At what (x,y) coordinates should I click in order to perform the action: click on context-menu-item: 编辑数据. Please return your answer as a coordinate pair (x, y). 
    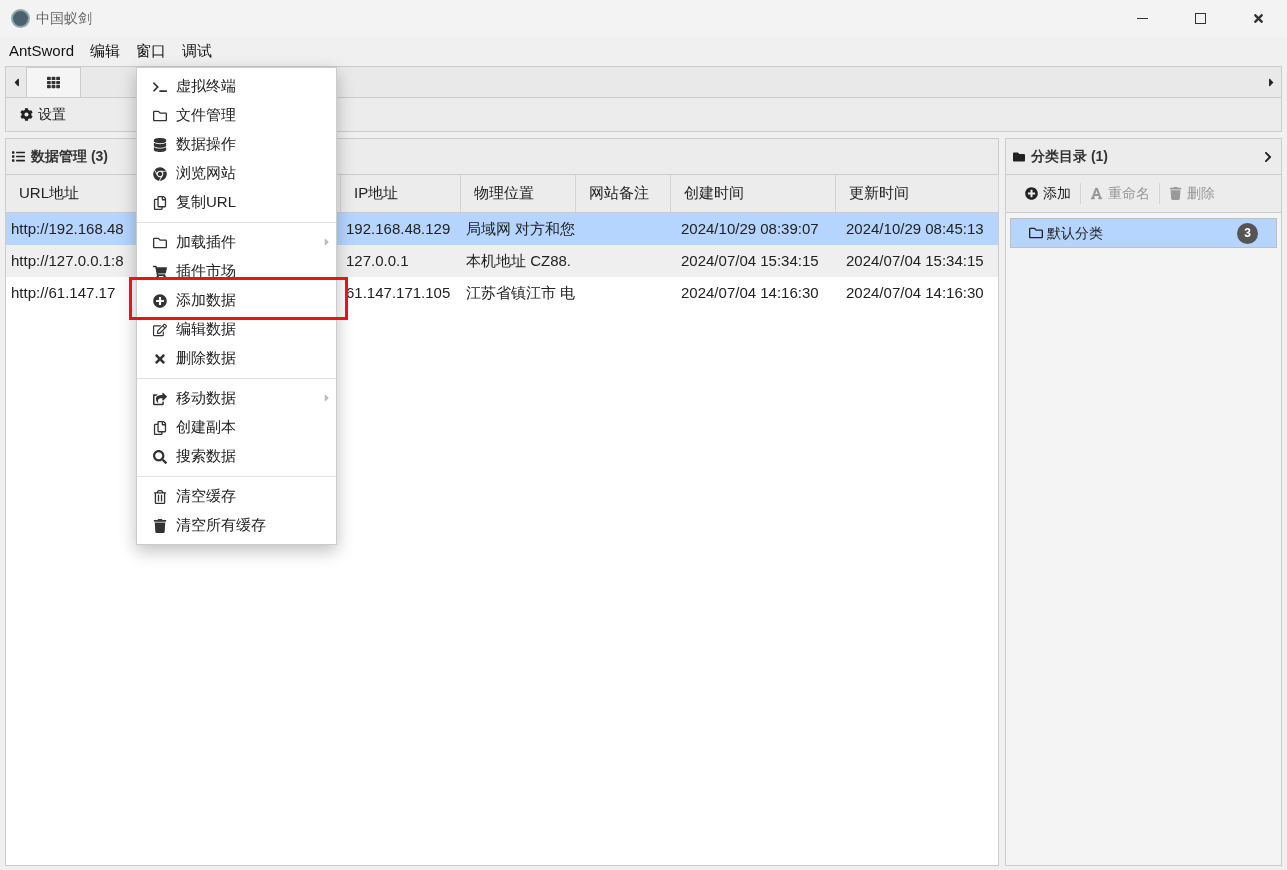
    Looking at the image, I should click on (236, 329).